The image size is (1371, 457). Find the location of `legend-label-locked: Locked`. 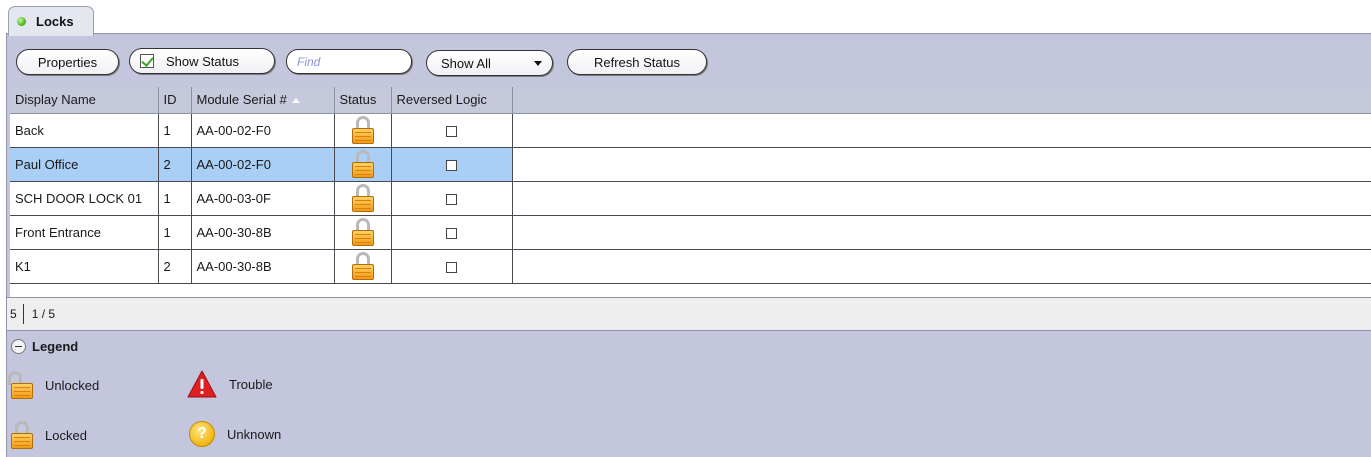

legend-label-locked: Locked is located at coordinates (66, 435).